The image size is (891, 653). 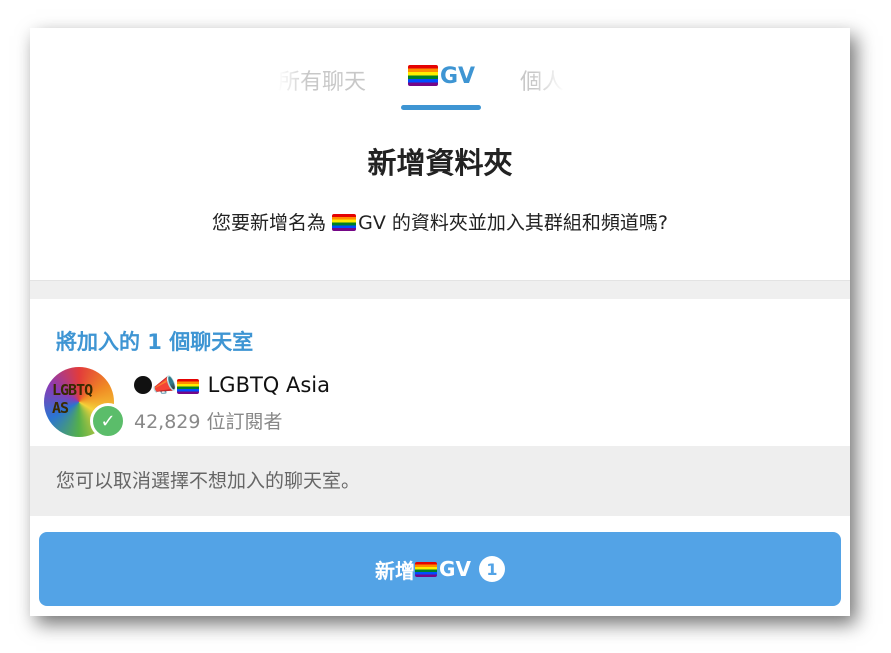 What do you see at coordinates (269, 385) in the screenshot?
I see `chat-name-text: LGBTQ Asia` at bounding box center [269, 385].